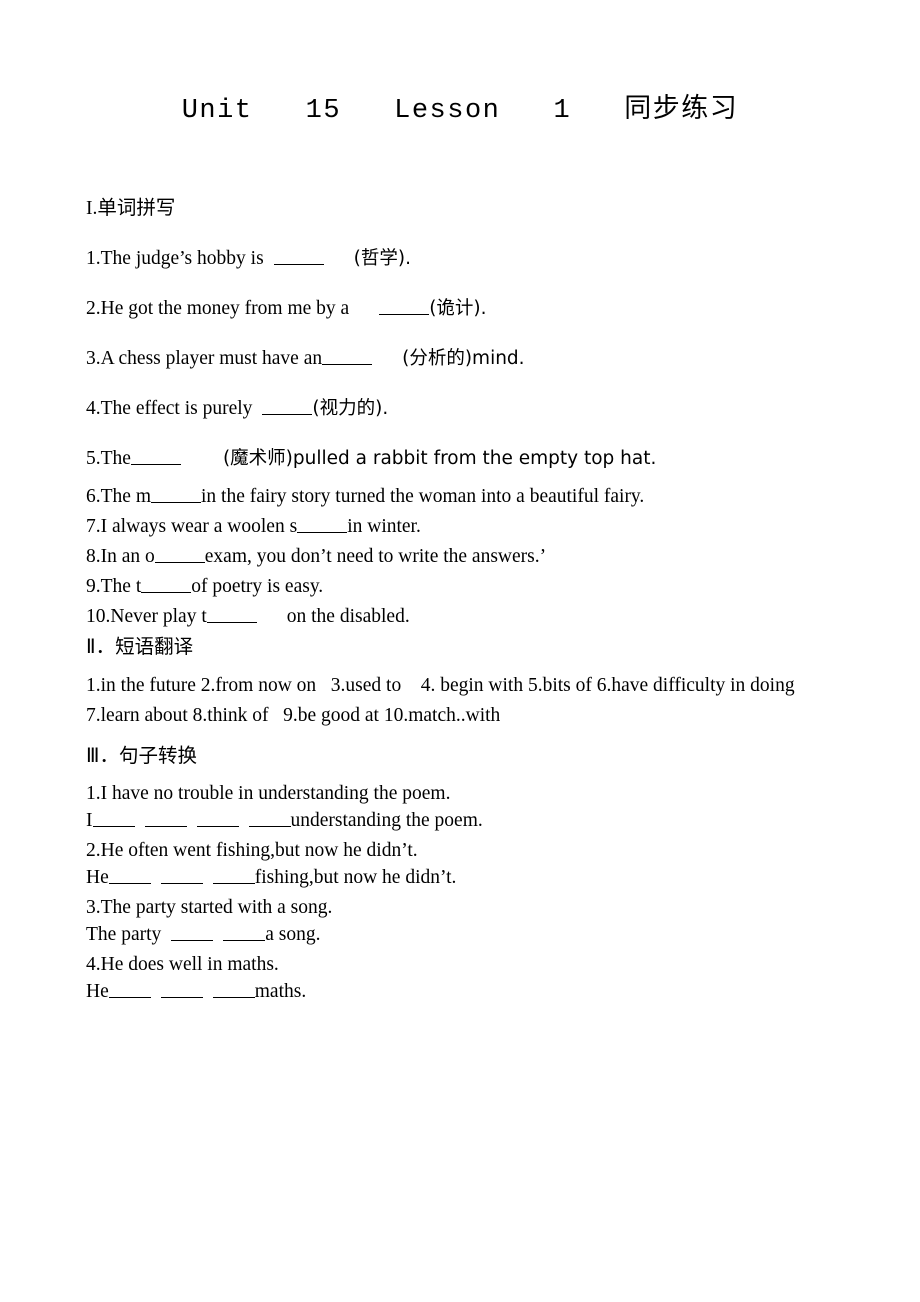  I want to click on item-text-post: (诡计)., so click(458, 308).